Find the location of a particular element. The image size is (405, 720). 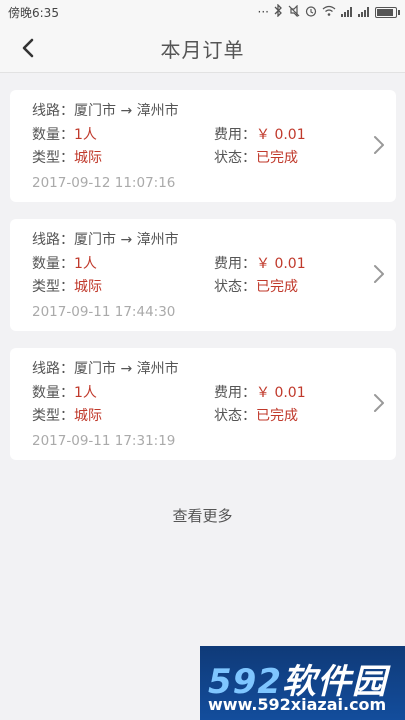

bluetooth-icon is located at coordinates (278, 11).